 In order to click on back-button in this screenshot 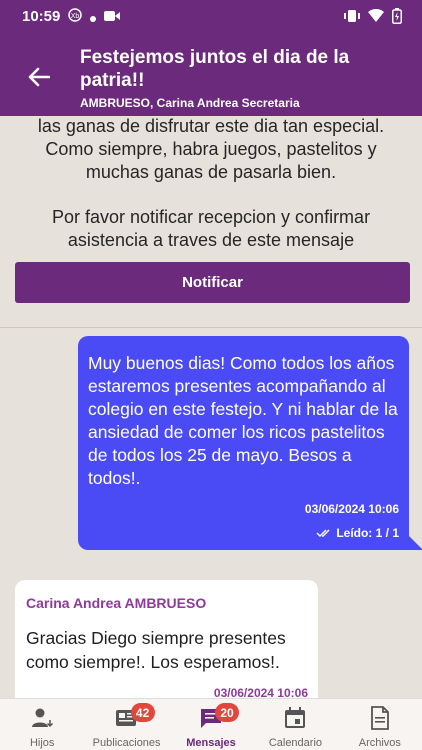, I will do `click(39, 77)`.